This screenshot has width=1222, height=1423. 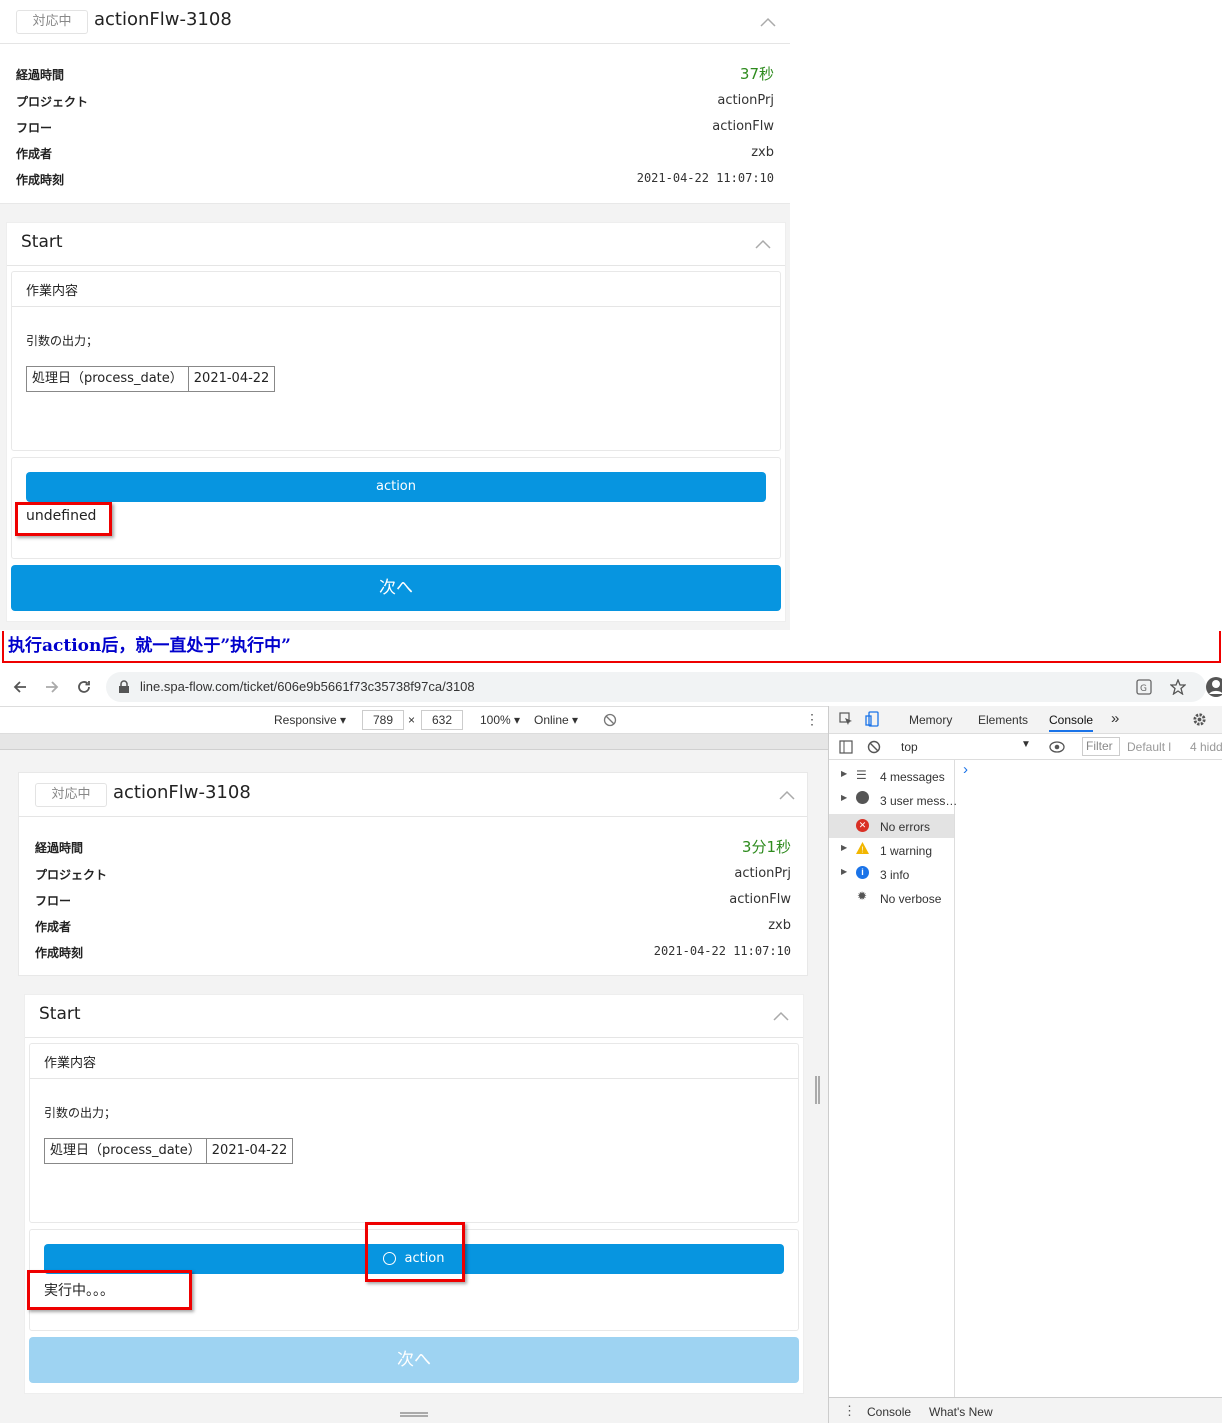 I want to click on sidebar-item-verbose: ✹ No verbose, so click(x=891, y=899).